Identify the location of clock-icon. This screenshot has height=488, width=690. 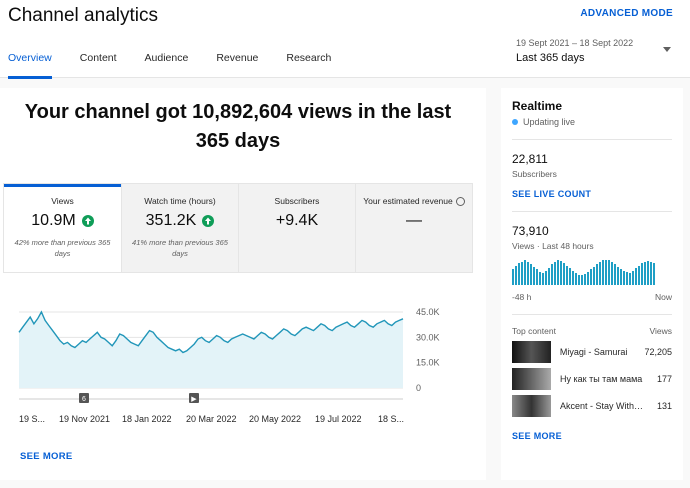
(460, 202).